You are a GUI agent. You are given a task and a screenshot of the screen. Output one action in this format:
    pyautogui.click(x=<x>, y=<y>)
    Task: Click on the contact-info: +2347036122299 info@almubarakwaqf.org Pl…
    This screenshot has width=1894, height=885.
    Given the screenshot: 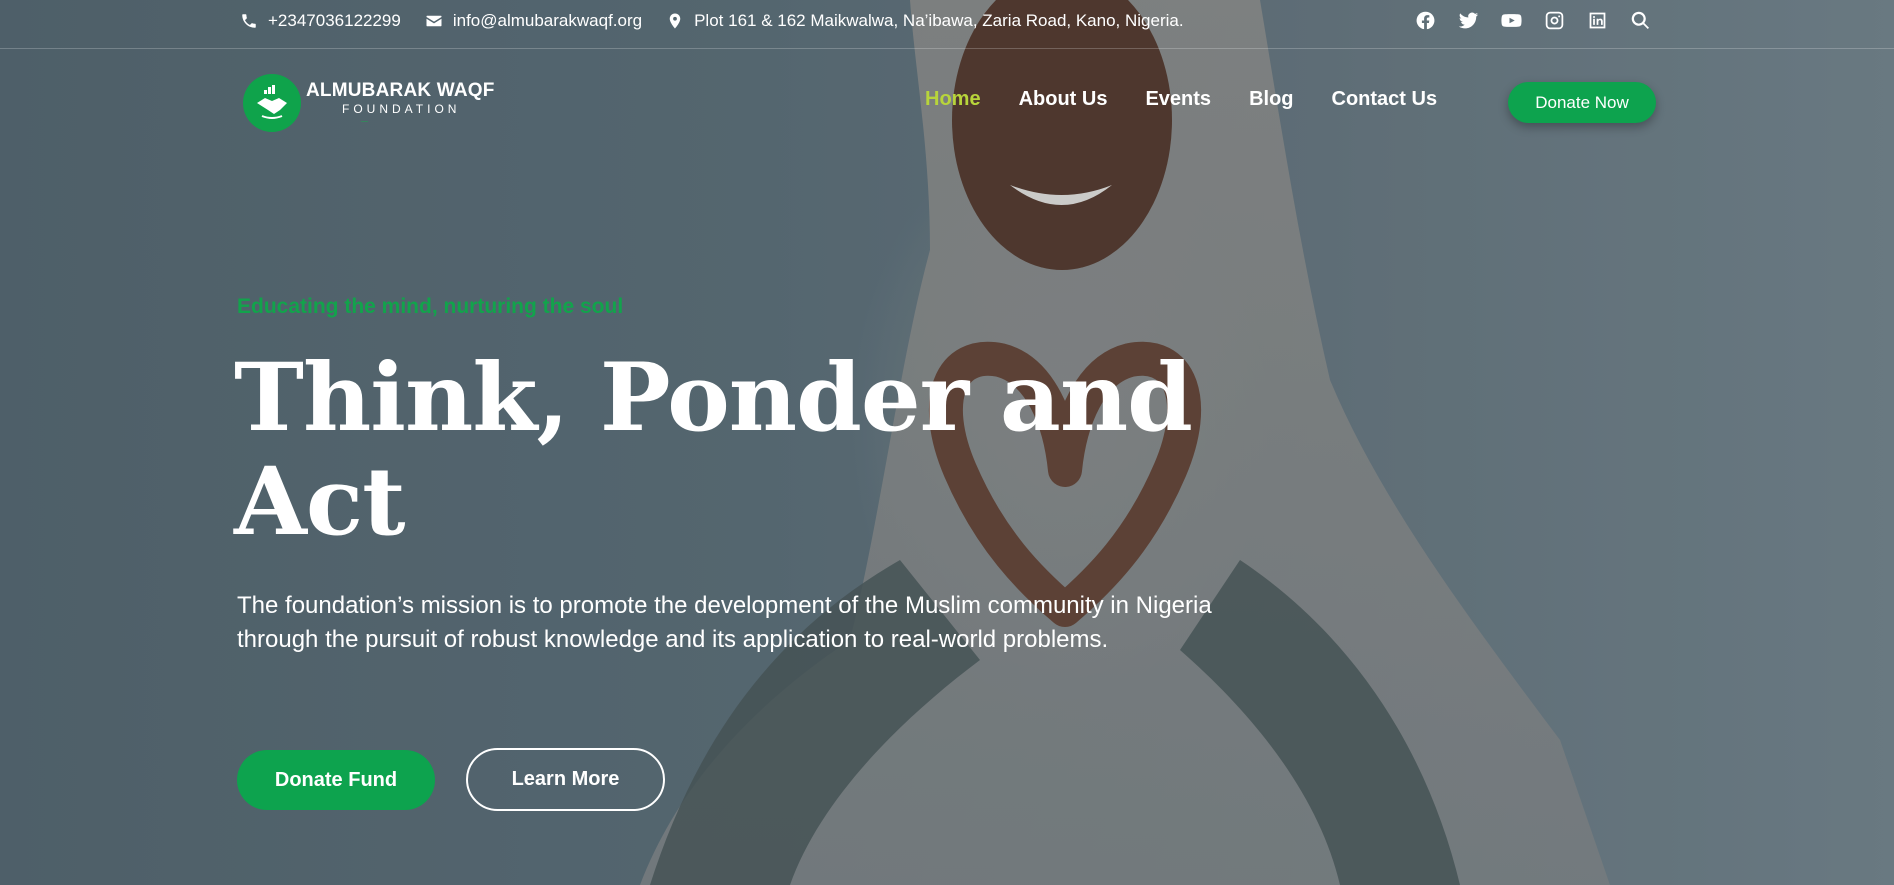 What is the action you would take?
    pyautogui.click(x=724, y=20)
    